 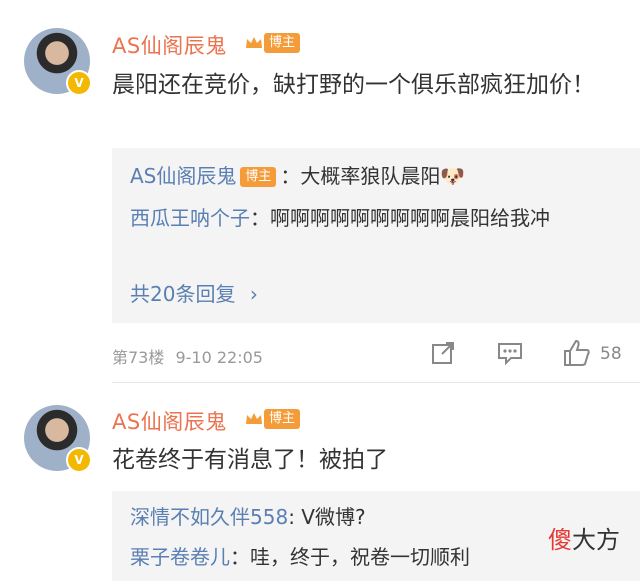 What do you see at coordinates (183, 176) in the screenshot?
I see `reply-author: AS仙阁辰鬼` at bounding box center [183, 176].